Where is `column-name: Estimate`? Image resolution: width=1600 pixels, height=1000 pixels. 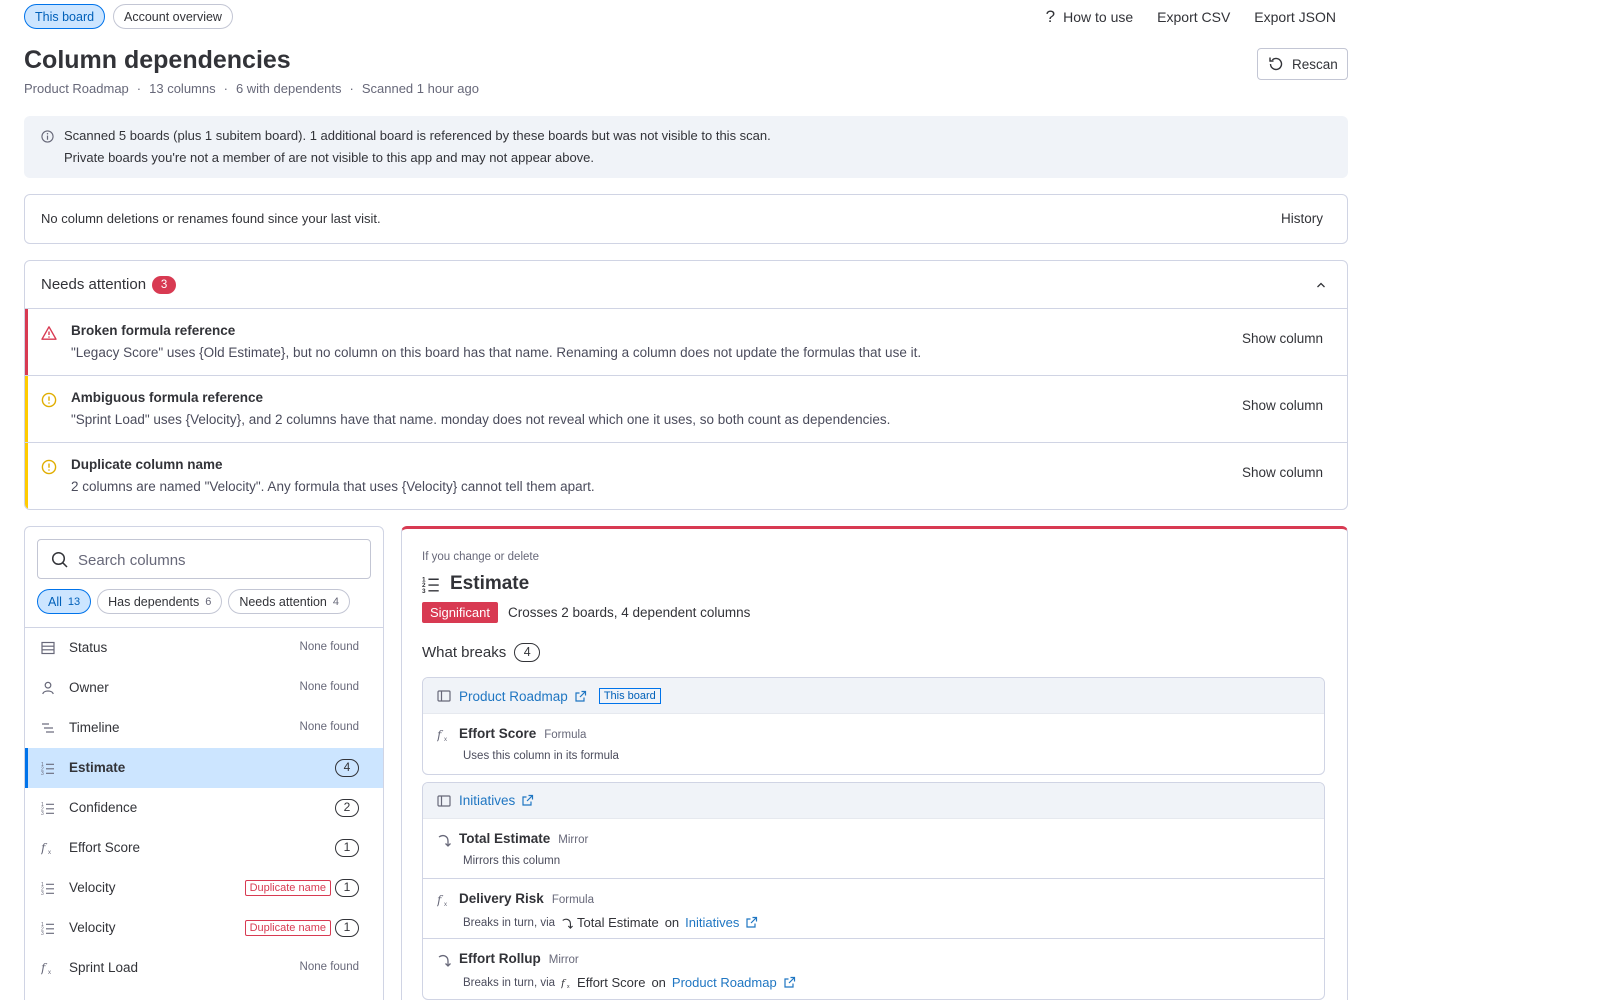
column-name: Estimate is located at coordinates (97, 767).